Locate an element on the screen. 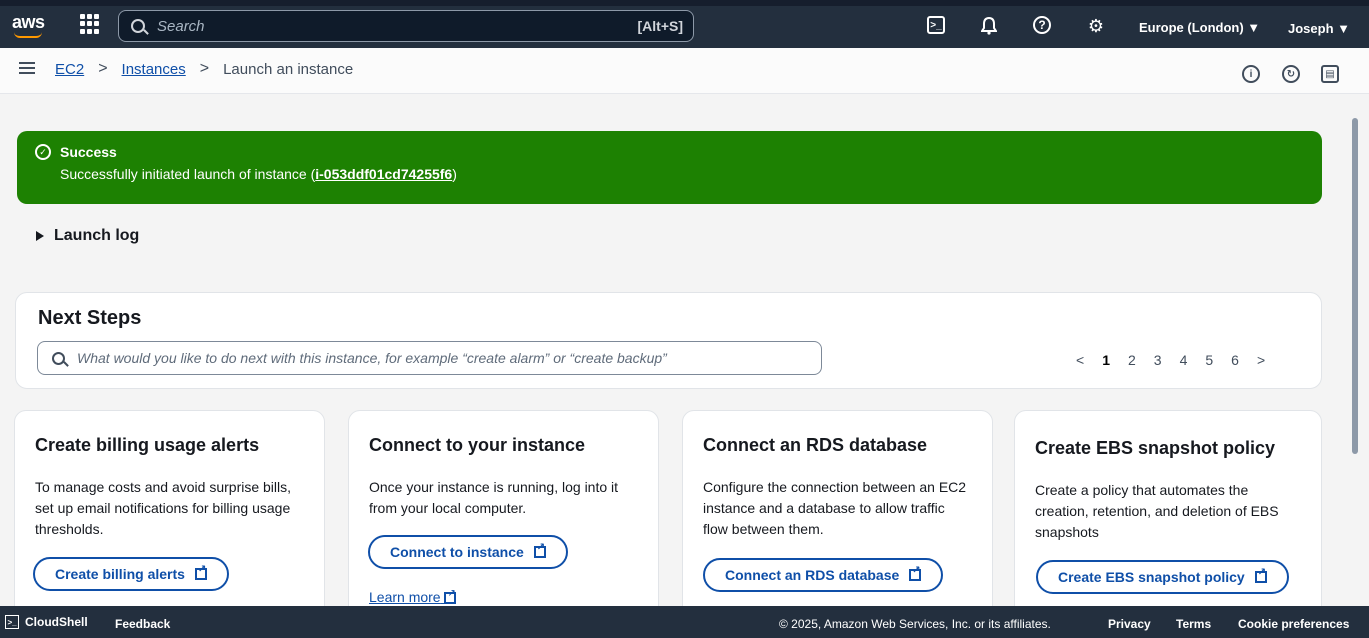 The height and width of the screenshot is (638, 1369). caret-right-icon is located at coordinates (40, 236).